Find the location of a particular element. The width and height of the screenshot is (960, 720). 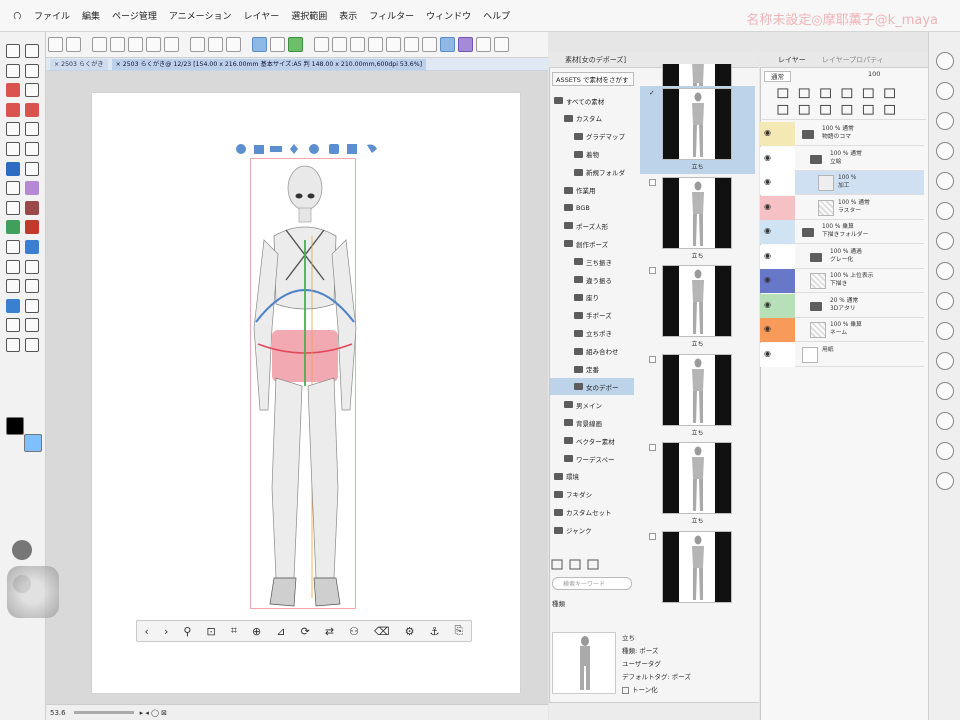

color-icon is located at coordinates (465, 44).